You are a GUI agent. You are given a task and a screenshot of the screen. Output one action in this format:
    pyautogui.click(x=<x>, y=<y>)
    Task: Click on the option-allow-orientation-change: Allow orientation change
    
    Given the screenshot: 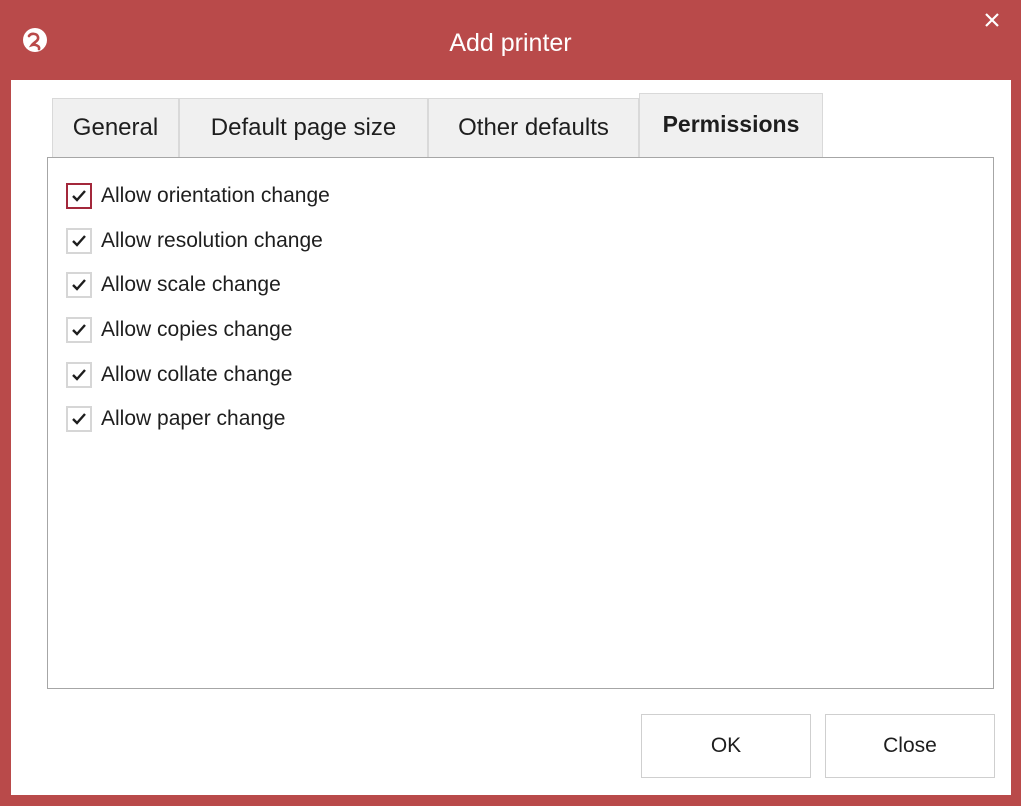 What is the action you would take?
    pyautogui.click(x=198, y=196)
    